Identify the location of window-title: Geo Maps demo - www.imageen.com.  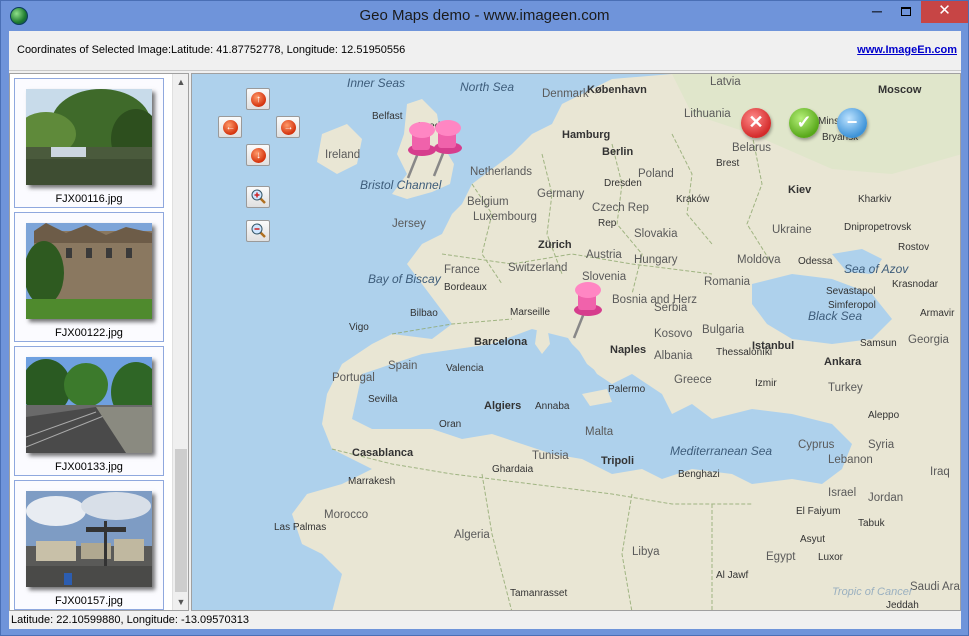
(484, 15).